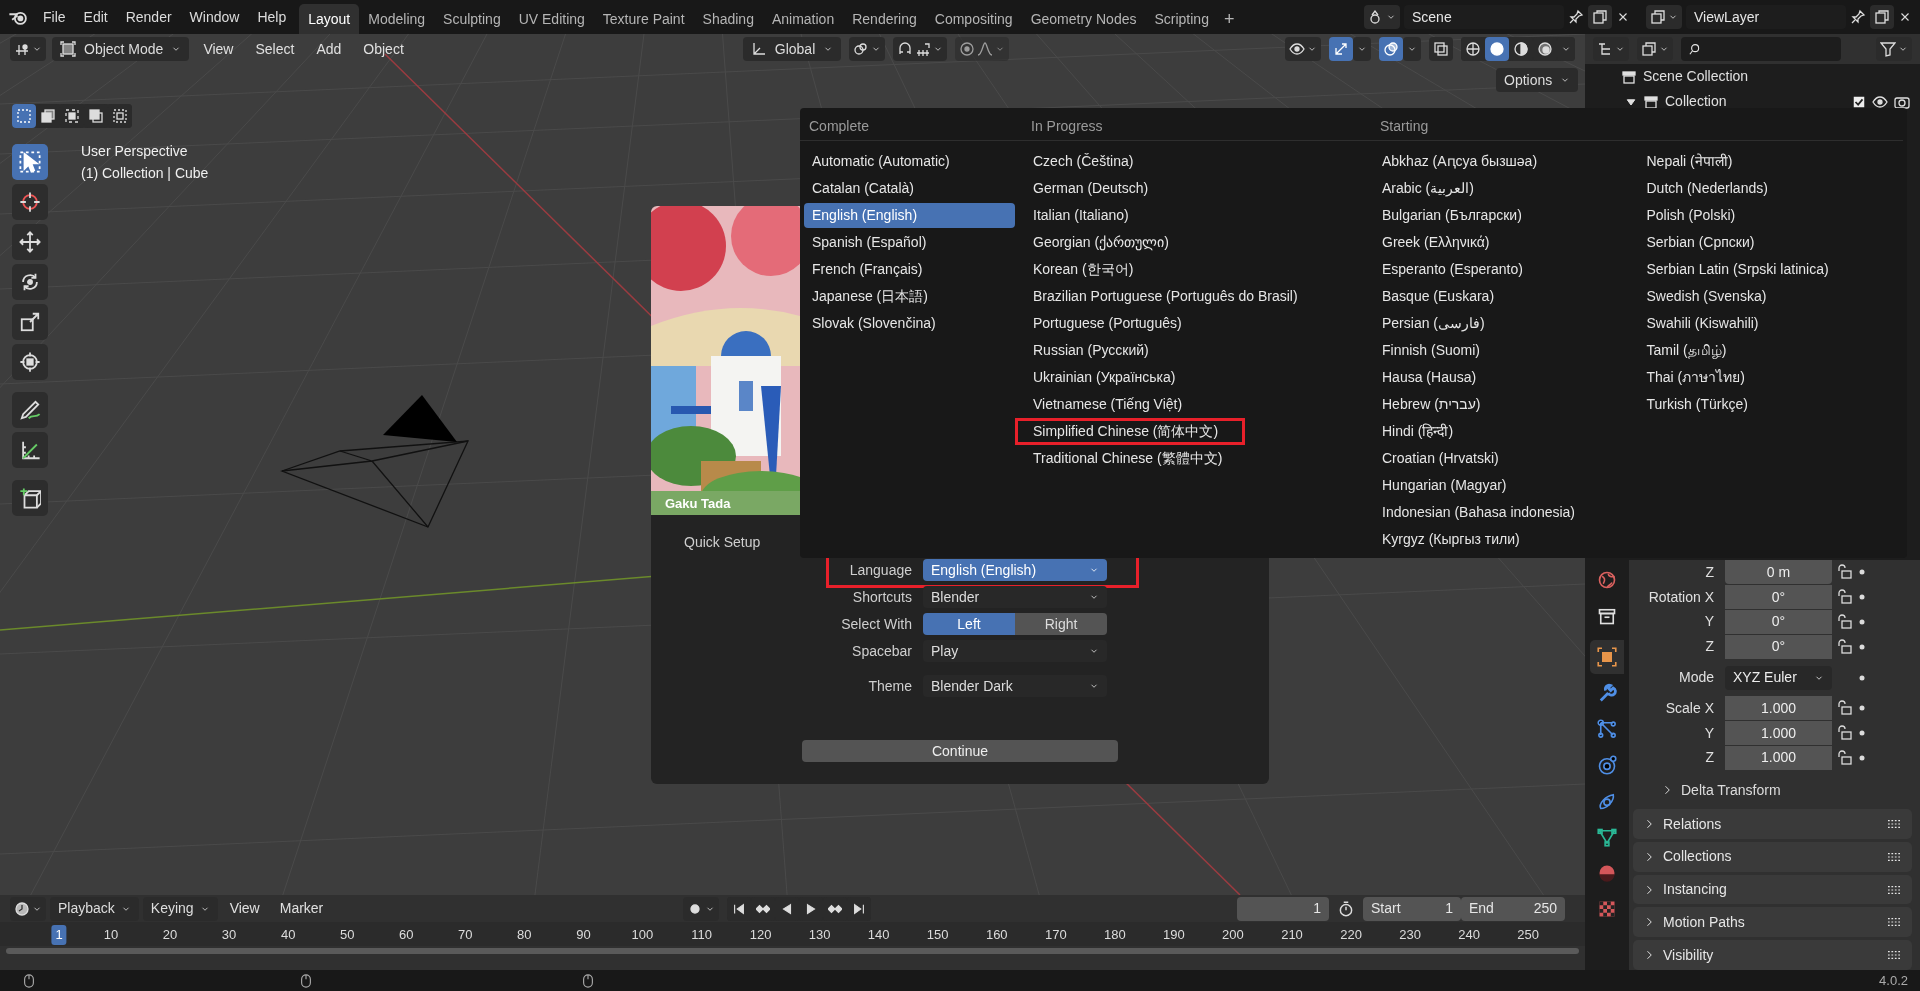 The width and height of the screenshot is (1920, 991). Describe the element at coordinates (909, 215) in the screenshot. I see `language-option: English (English)` at that location.